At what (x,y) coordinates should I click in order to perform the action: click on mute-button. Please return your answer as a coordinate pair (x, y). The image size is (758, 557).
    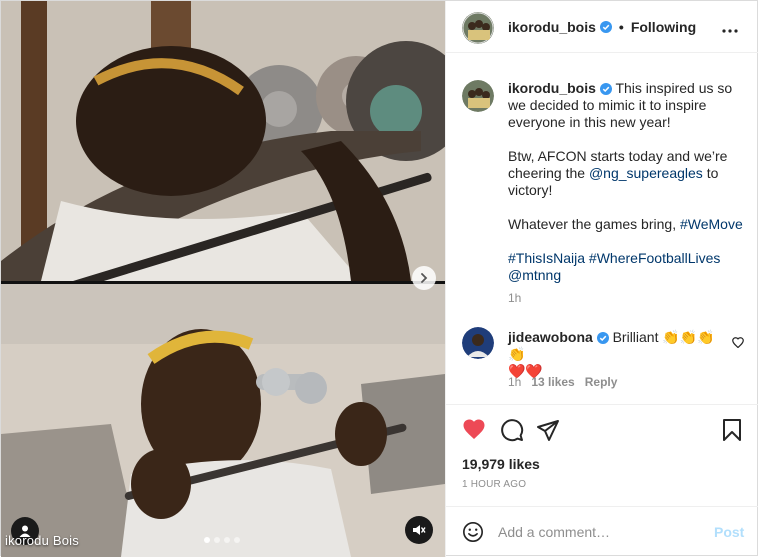
    Looking at the image, I should click on (419, 530).